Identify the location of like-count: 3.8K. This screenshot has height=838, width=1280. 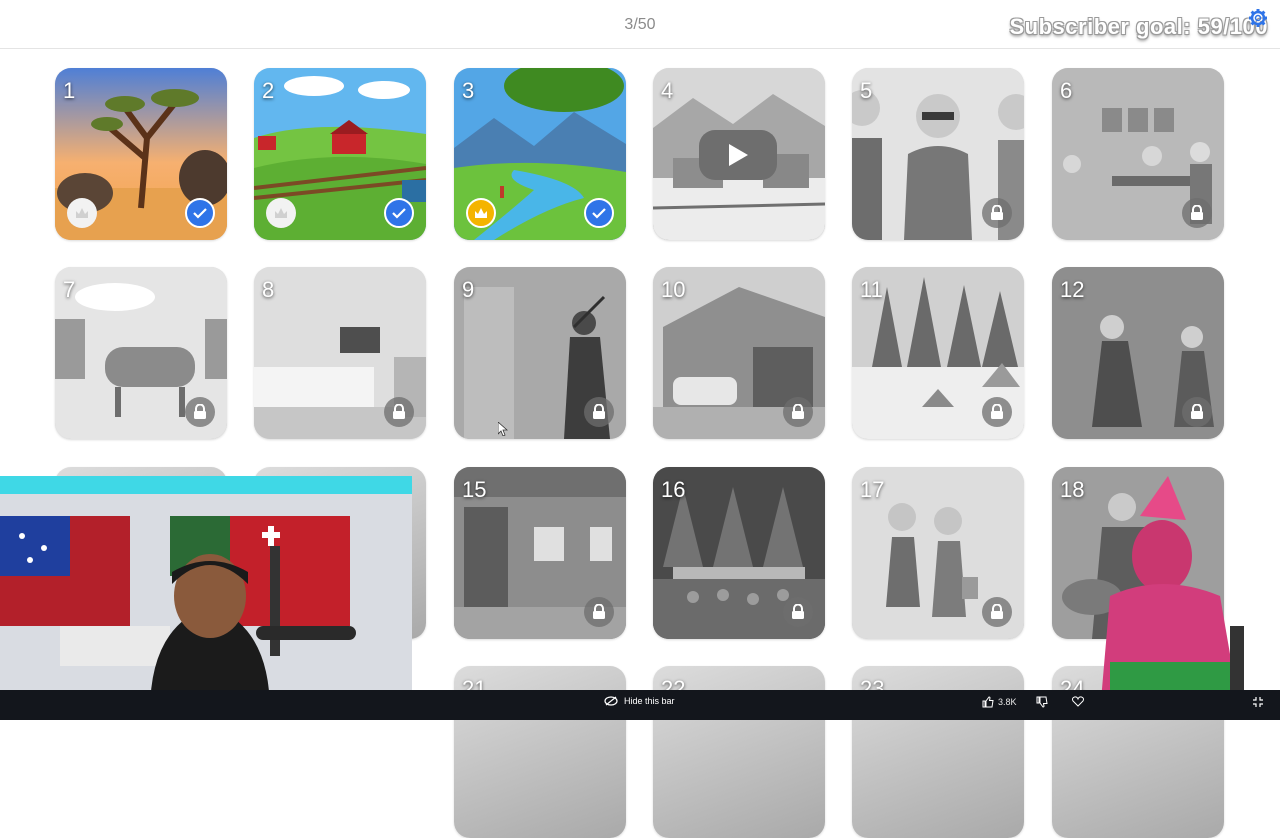
(1007, 702).